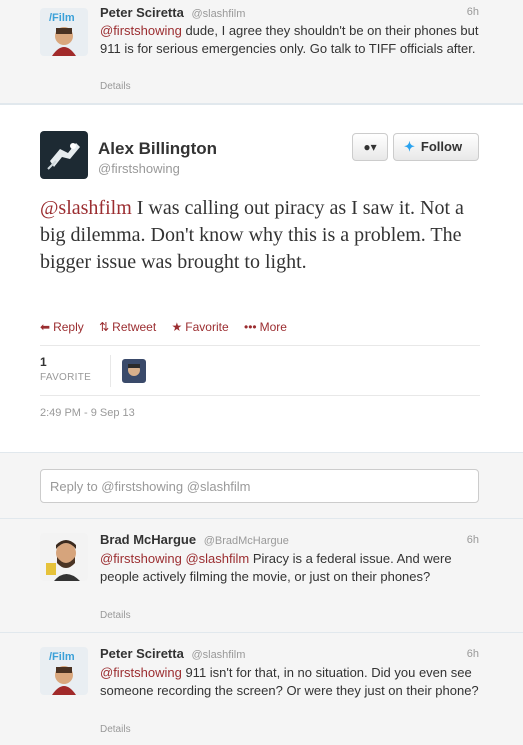 Image resolution: width=523 pixels, height=745 pixels. I want to click on favorite-action: ★ Favorite, so click(200, 327).